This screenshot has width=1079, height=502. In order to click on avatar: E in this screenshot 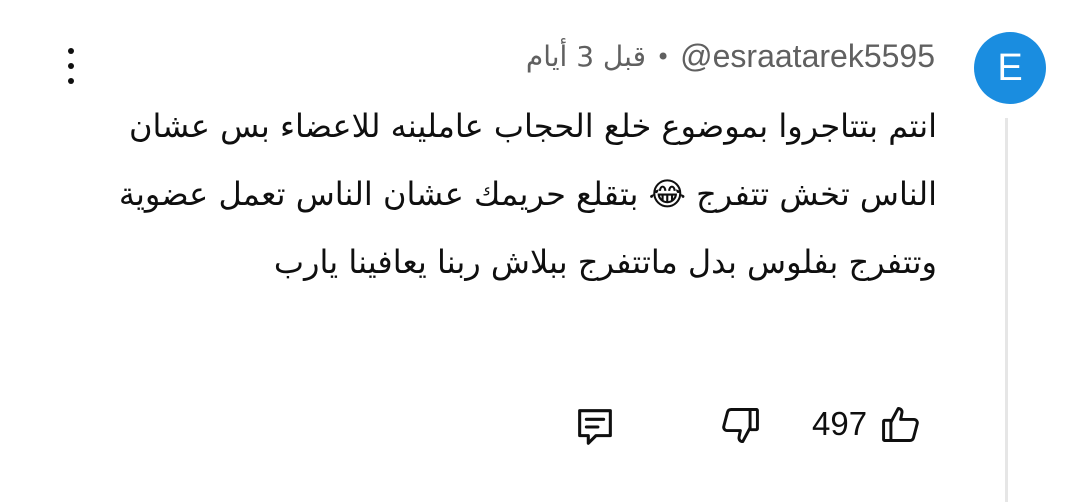, I will do `click(1010, 68)`.